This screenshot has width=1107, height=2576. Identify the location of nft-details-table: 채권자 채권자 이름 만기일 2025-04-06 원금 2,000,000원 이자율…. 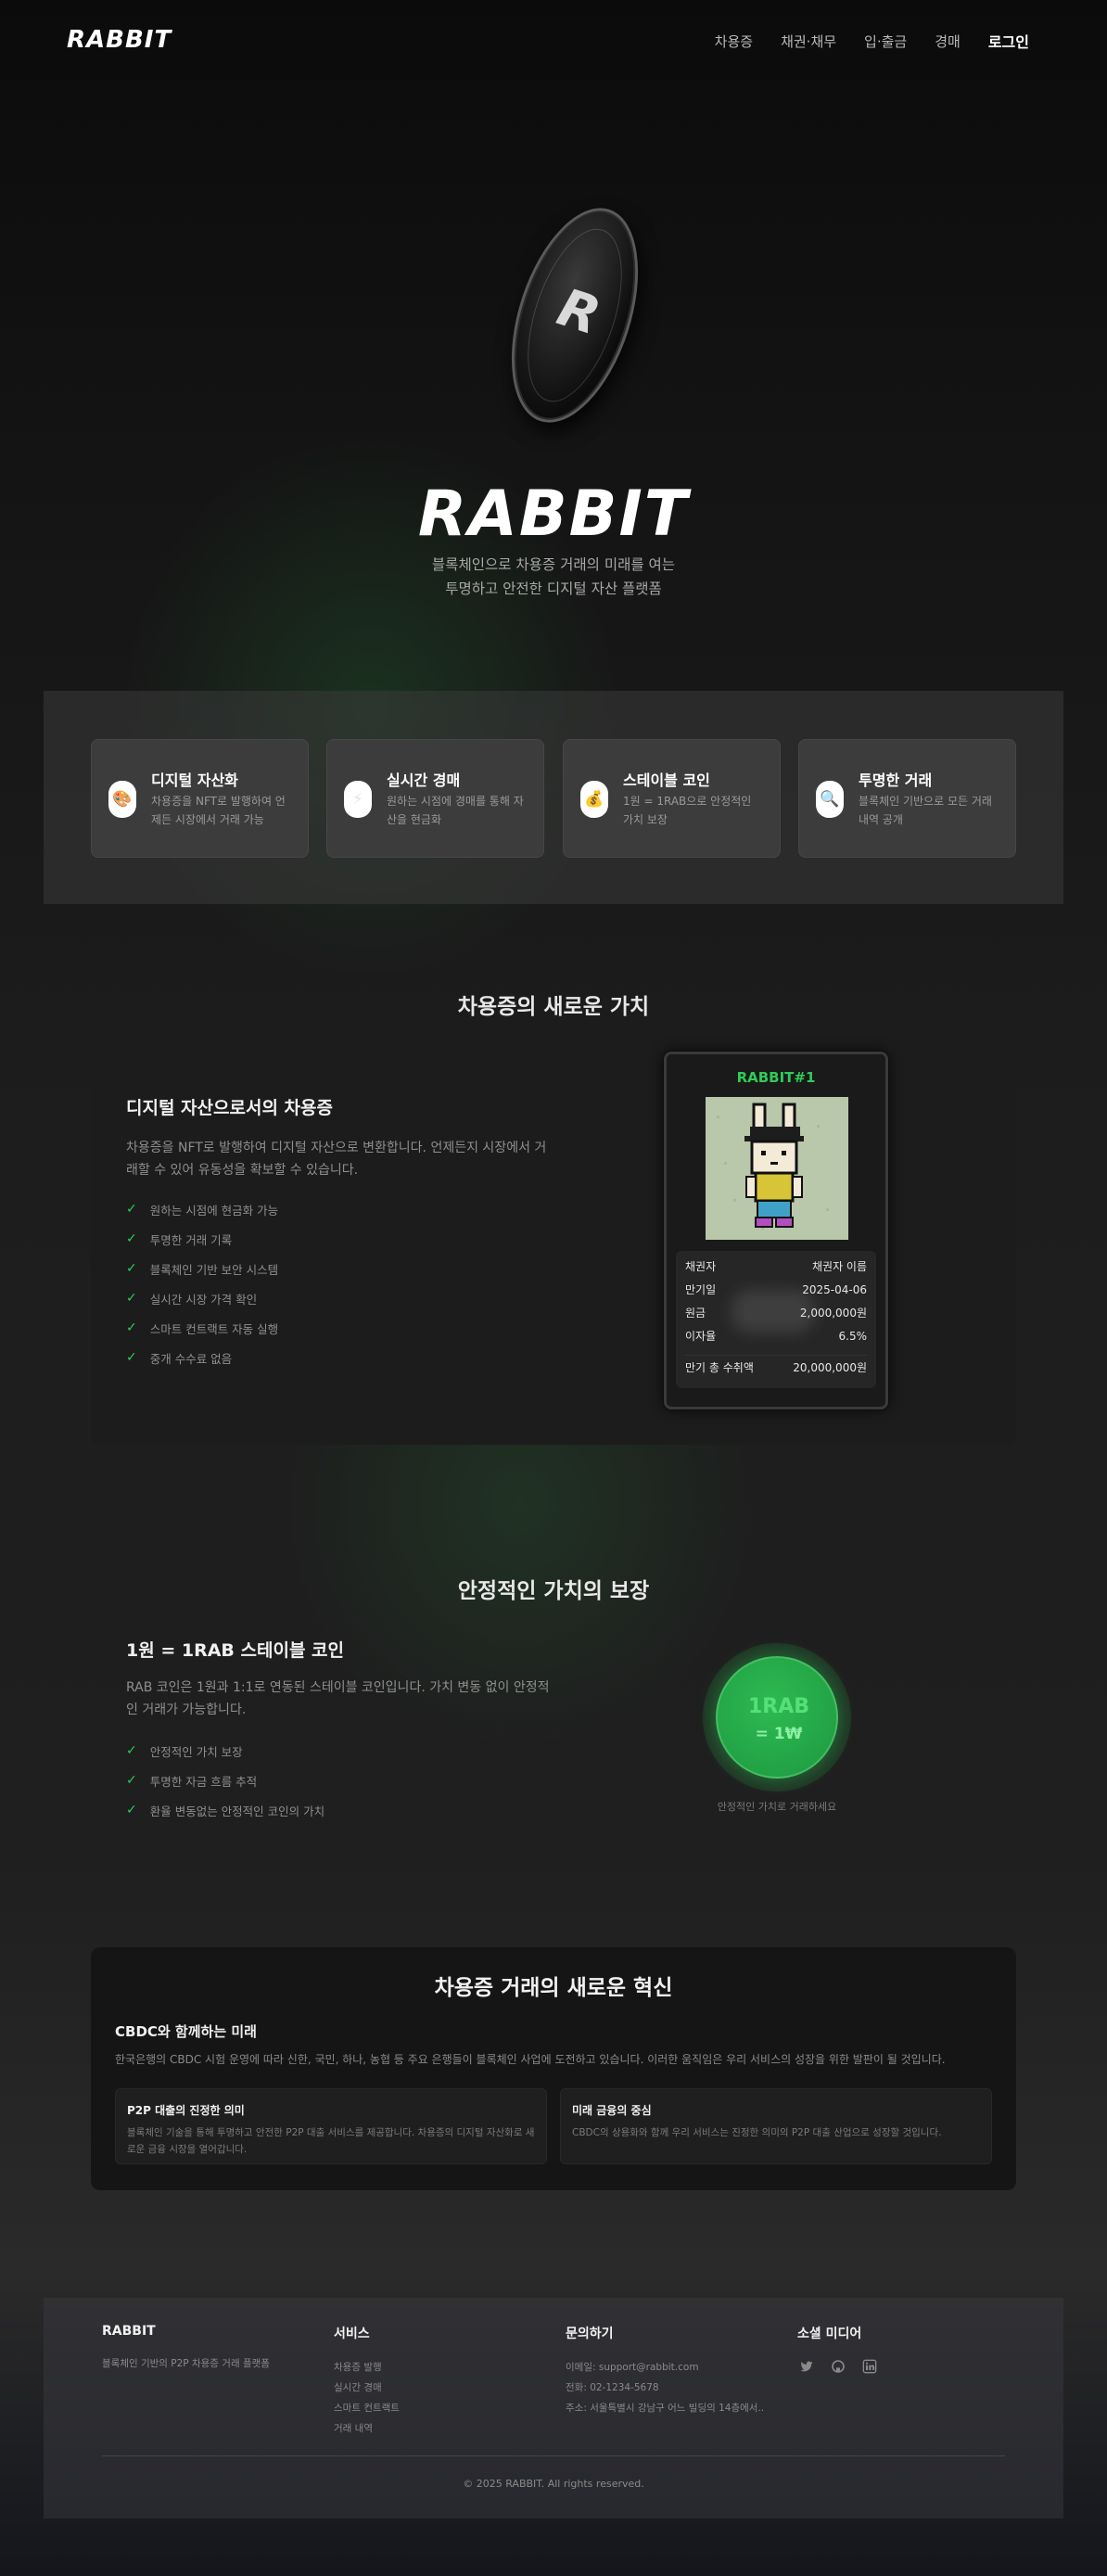
(776, 1319).